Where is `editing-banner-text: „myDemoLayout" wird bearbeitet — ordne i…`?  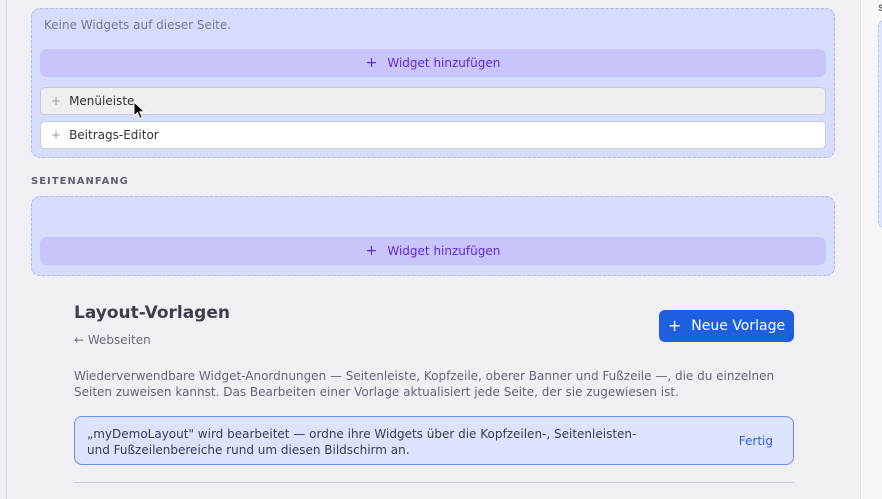 editing-banner-text: „myDemoLayout" wird bearbeitet — ordne i… is located at coordinates (362, 442).